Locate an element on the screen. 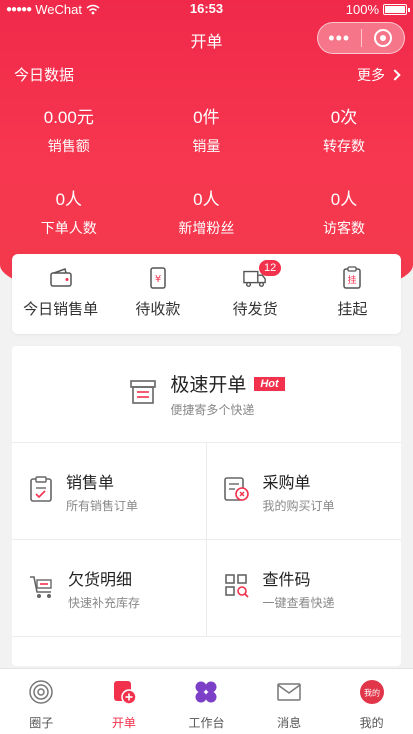  battery-percent: 100% is located at coordinates (362, 9).